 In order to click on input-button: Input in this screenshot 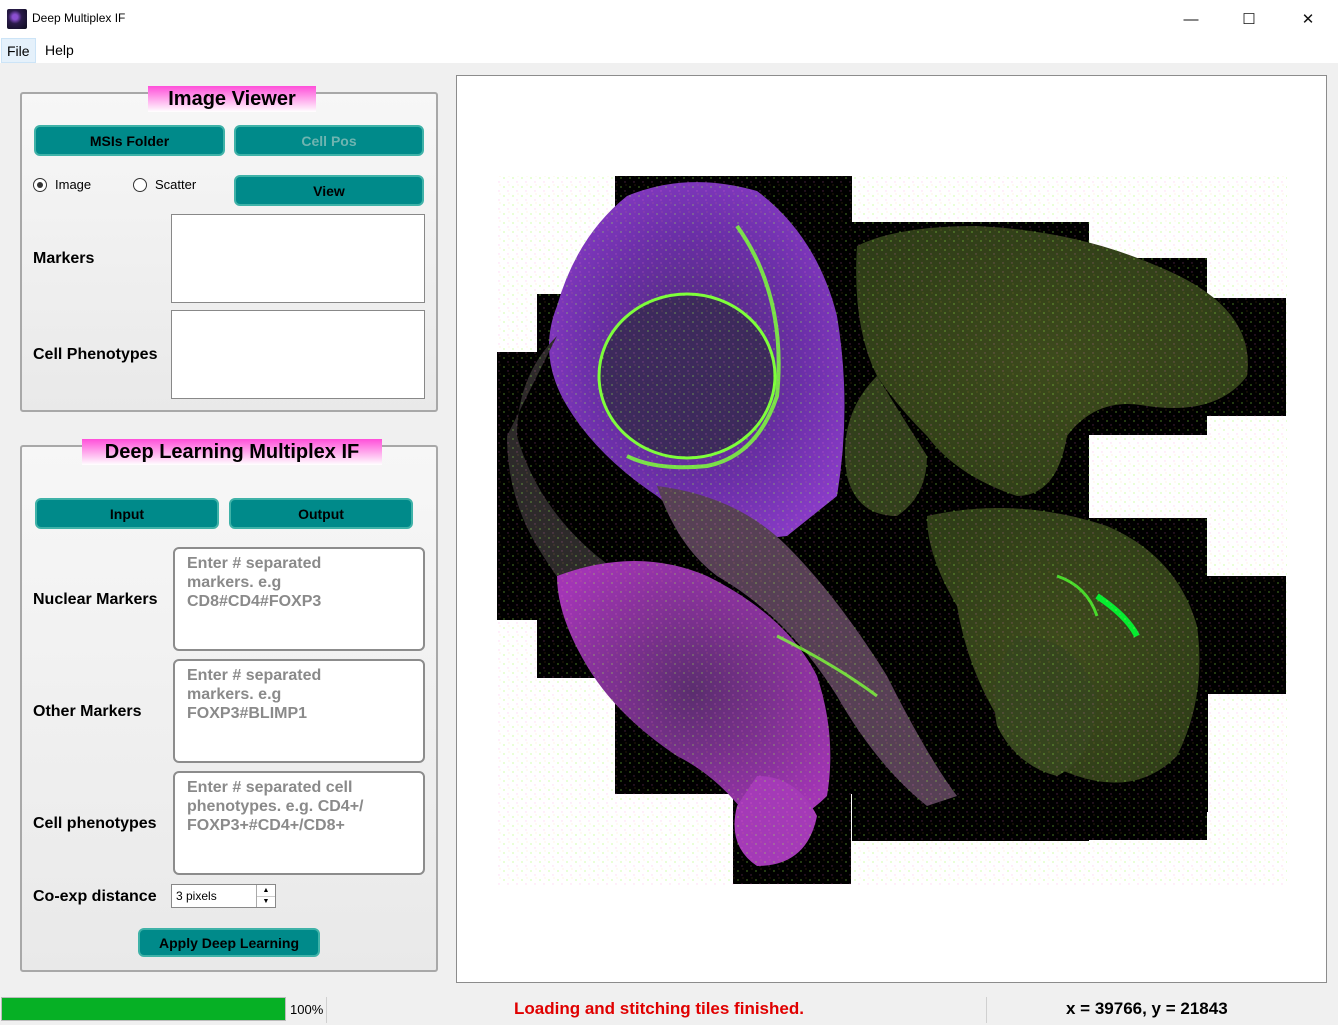, I will do `click(127, 513)`.